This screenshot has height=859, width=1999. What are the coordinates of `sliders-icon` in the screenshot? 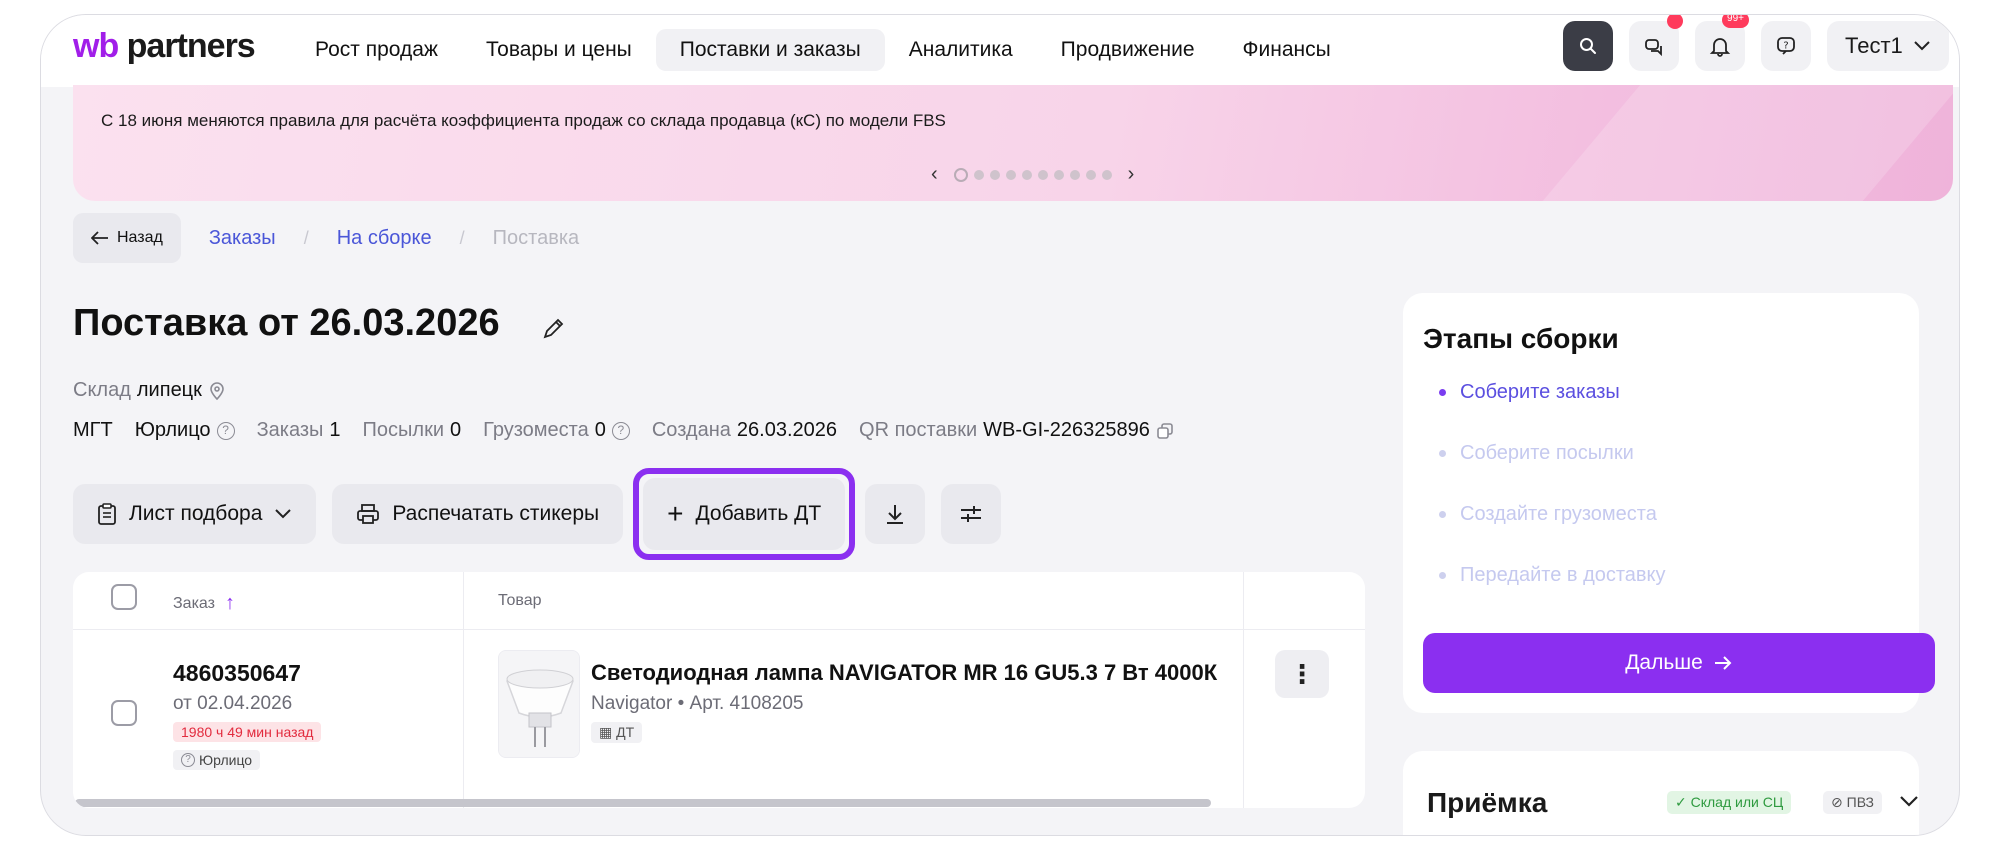 It's located at (971, 514).